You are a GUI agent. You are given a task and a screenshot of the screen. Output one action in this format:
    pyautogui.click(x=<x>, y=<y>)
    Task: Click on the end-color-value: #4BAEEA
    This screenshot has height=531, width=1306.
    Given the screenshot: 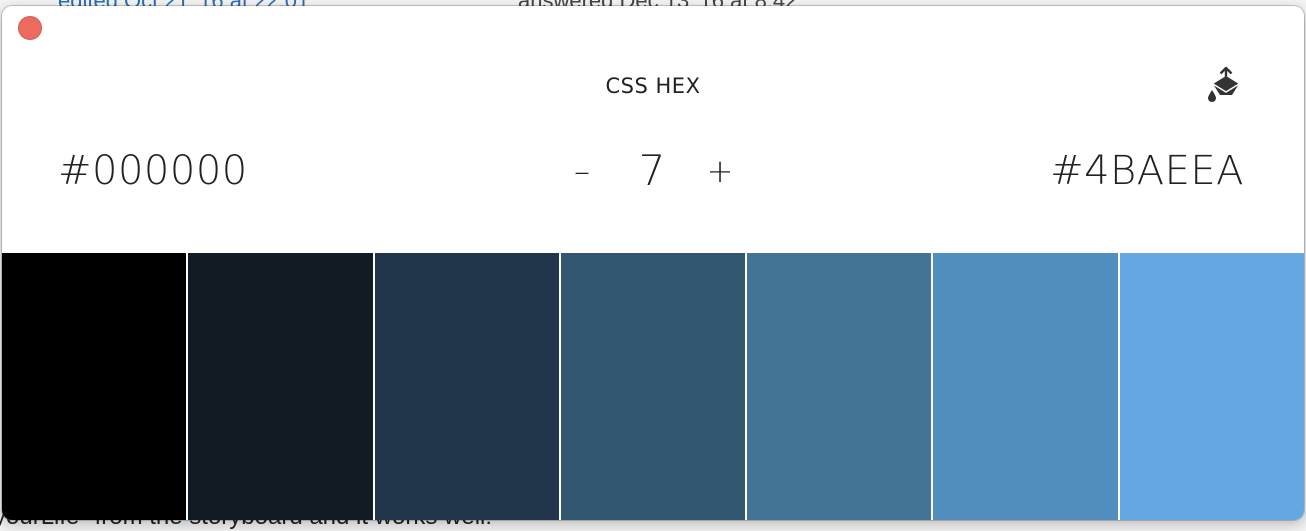 What is the action you would take?
    pyautogui.click(x=1147, y=171)
    